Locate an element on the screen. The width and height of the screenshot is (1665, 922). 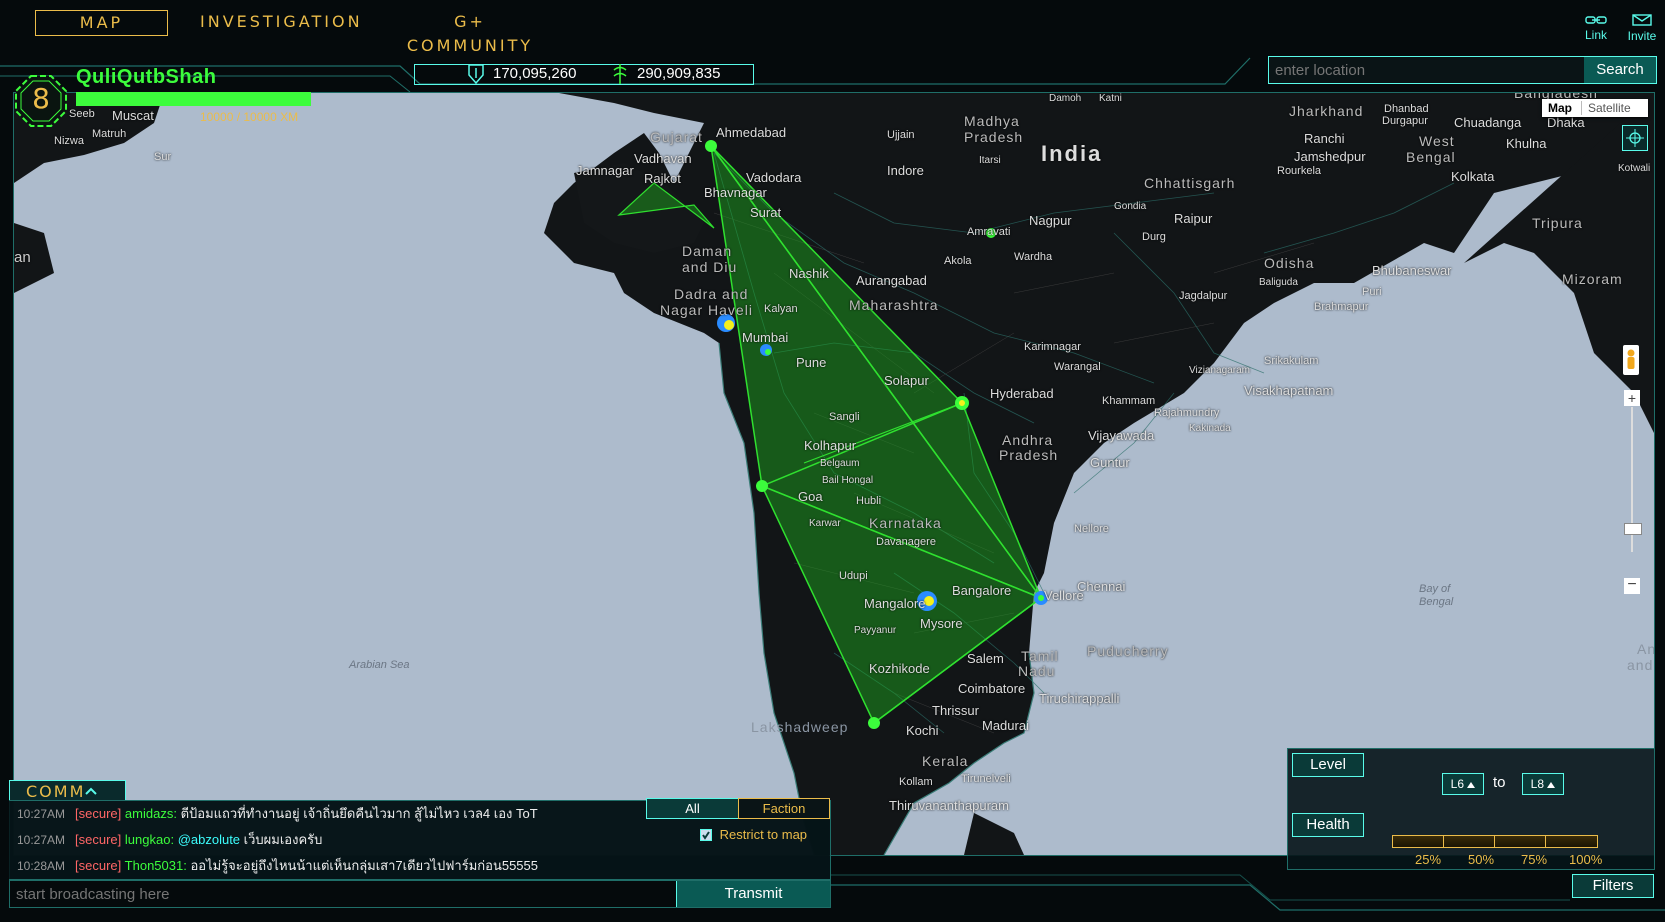
label-kollam: Kollam is located at coordinates (916, 782).